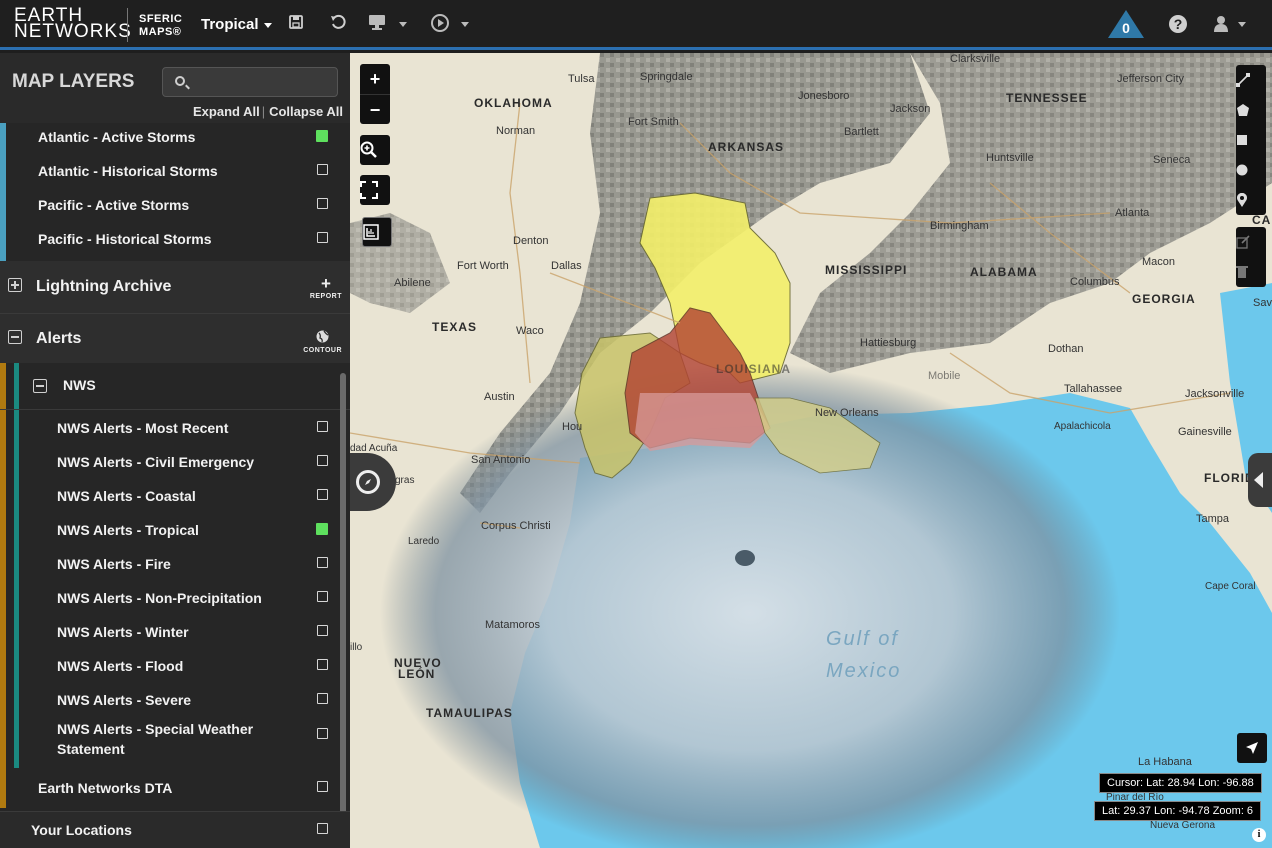 Image resolution: width=1272 pixels, height=848 pixels. What do you see at coordinates (322, 341) in the screenshot?
I see `contour-button: CONTOUR` at bounding box center [322, 341].